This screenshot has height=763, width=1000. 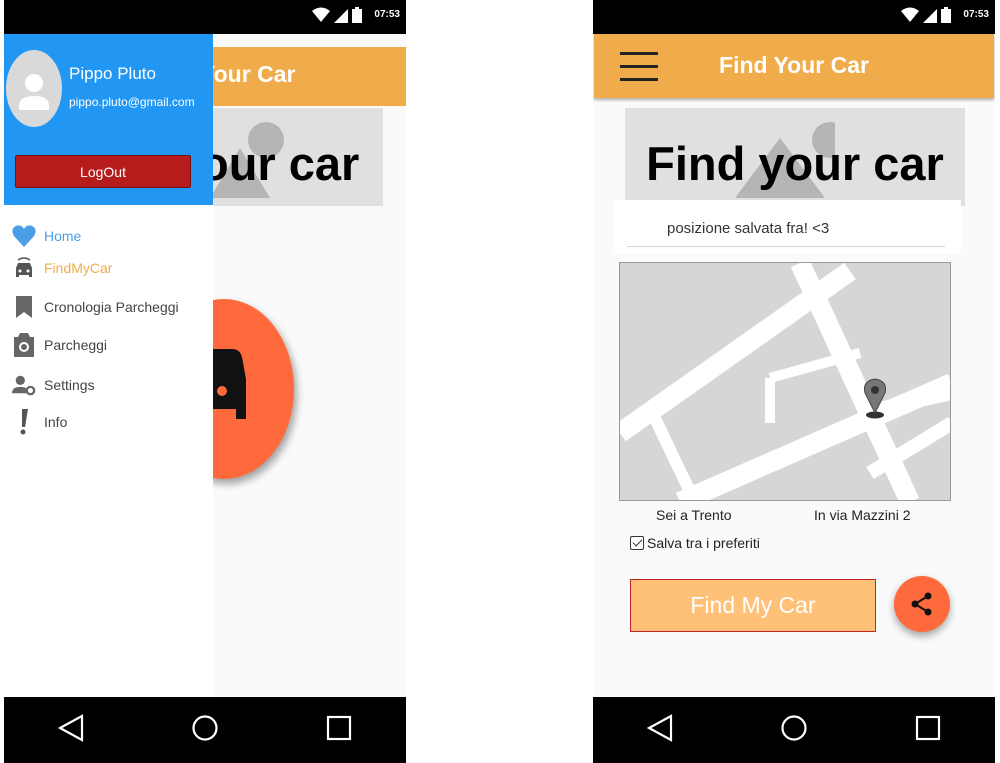 What do you see at coordinates (24, 345) in the screenshot?
I see `camera-icon` at bounding box center [24, 345].